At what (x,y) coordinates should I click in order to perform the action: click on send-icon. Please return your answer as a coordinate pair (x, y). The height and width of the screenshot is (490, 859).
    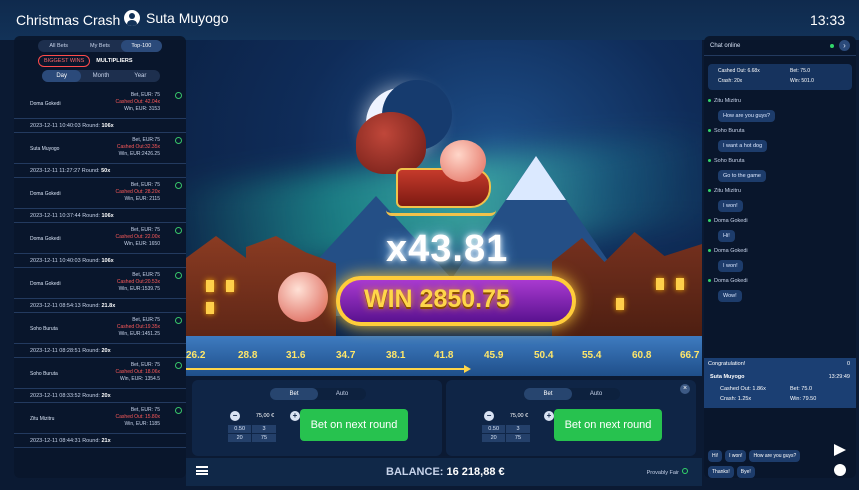
    Looking at the image, I should click on (840, 450).